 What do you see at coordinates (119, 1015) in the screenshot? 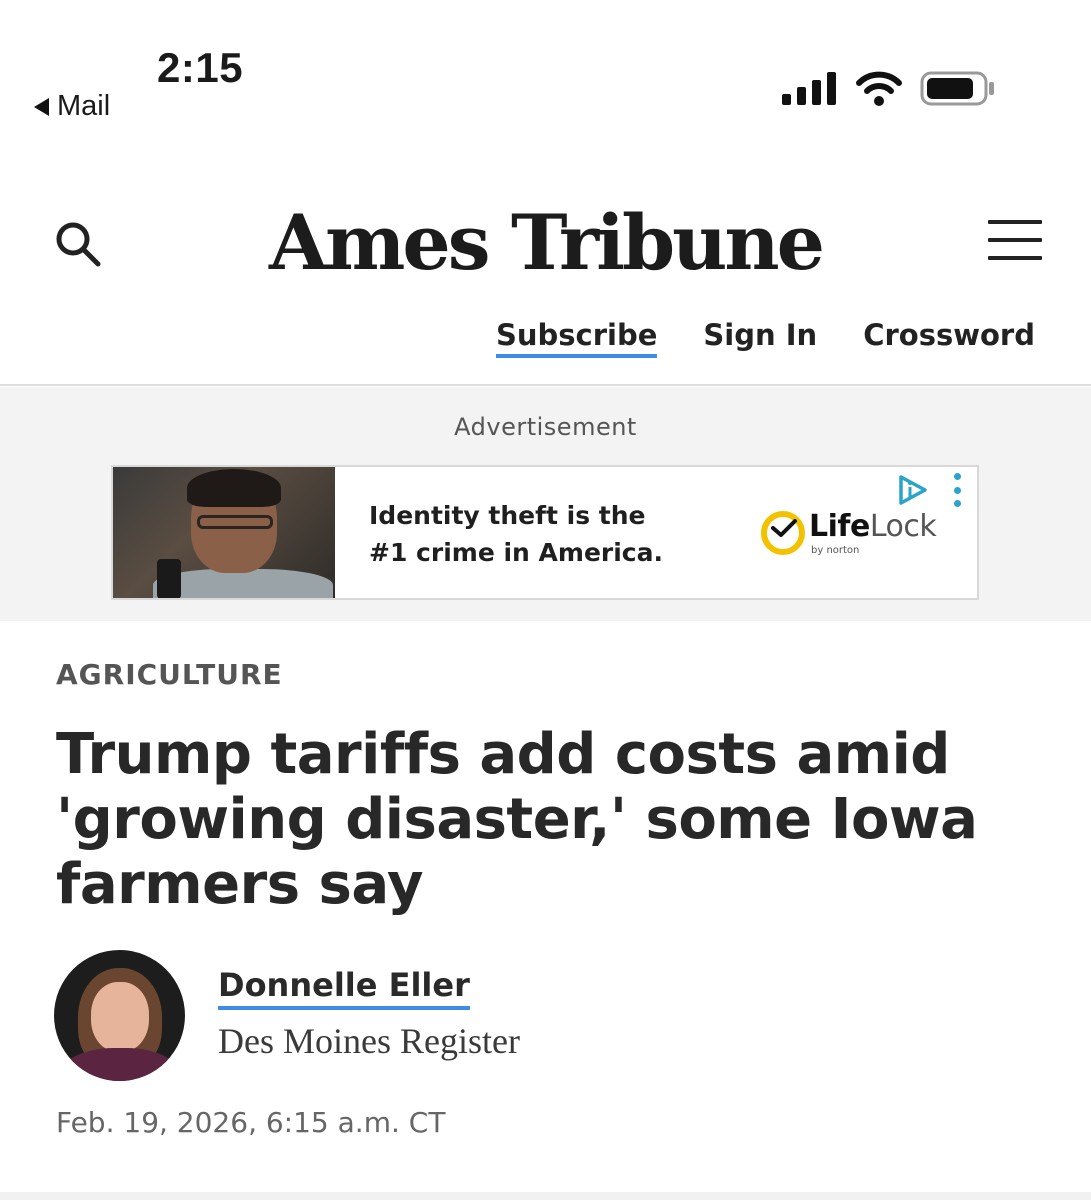
I see `author-avatar` at bounding box center [119, 1015].